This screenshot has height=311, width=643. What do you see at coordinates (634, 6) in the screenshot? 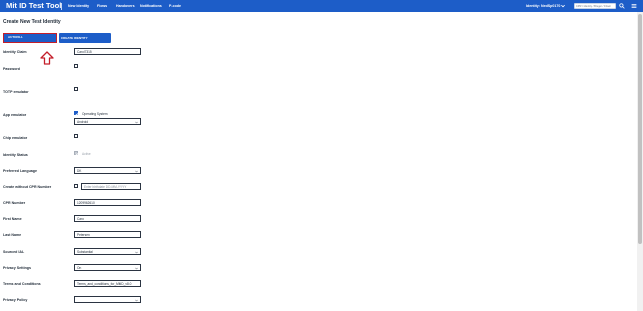
I see `menu-icon` at bounding box center [634, 6].